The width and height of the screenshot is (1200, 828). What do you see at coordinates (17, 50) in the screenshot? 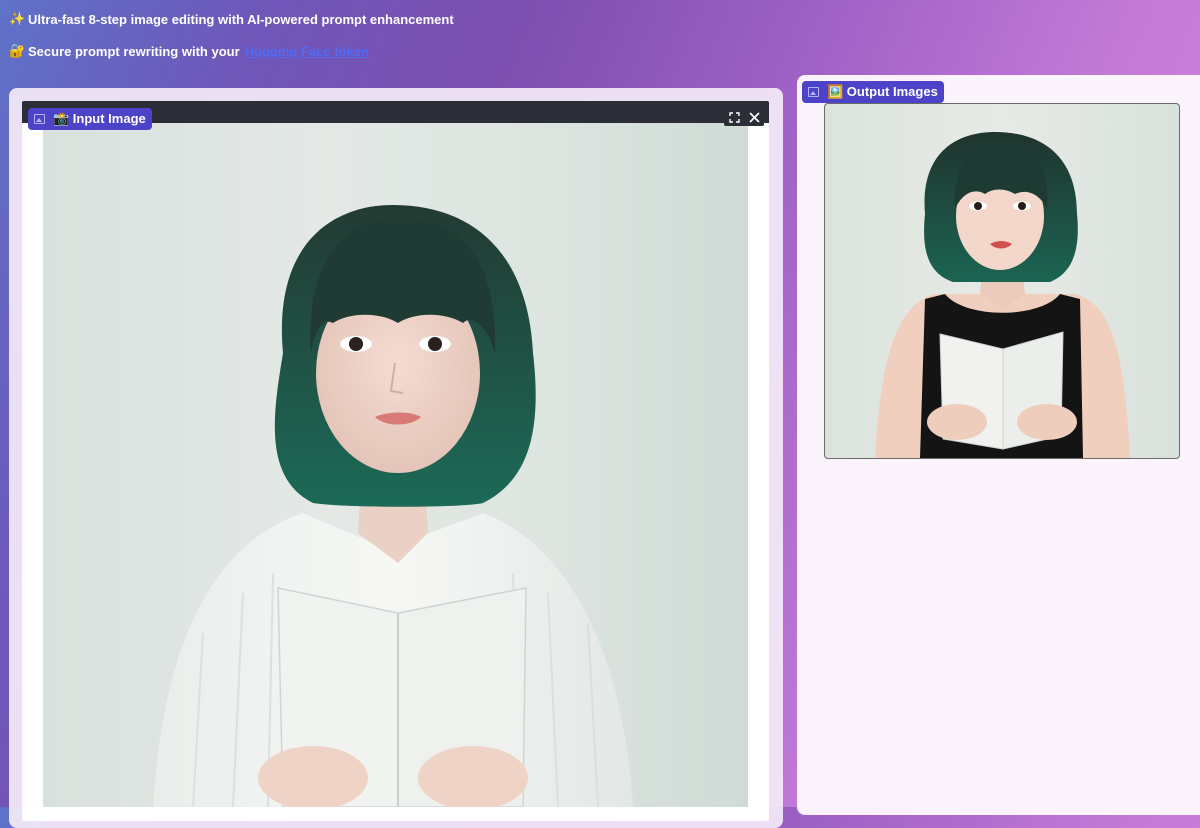
I see `lock-icon: 🔐` at bounding box center [17, 50].